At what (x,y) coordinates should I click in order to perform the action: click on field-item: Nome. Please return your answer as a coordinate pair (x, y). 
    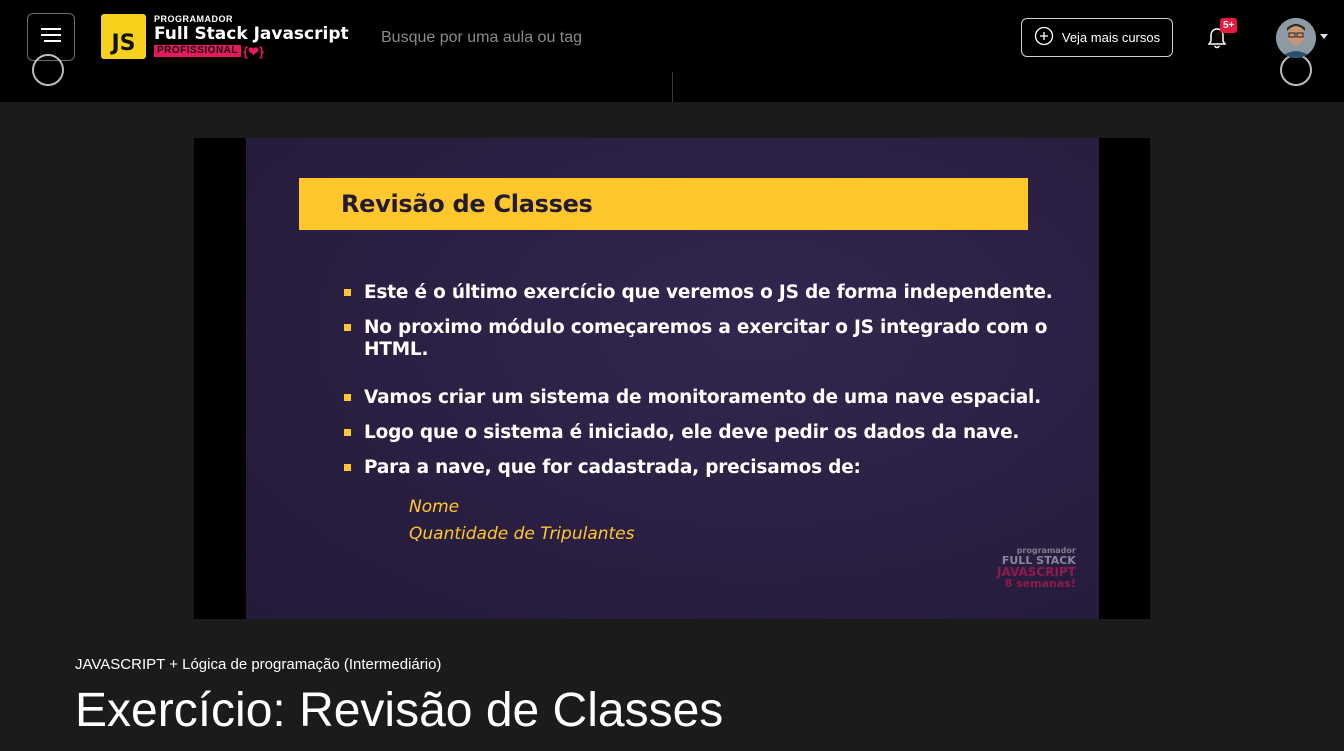
    Looking at the image, I should click on (434, 507).